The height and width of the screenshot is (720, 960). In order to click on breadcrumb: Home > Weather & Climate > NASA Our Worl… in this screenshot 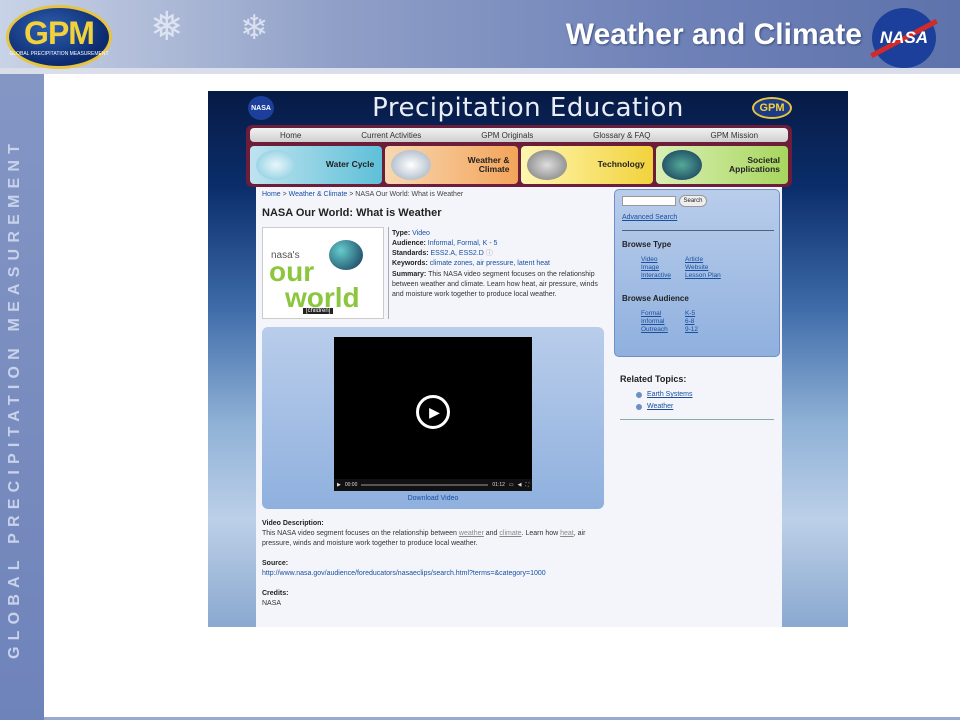, I will do `click(363, 194)`.